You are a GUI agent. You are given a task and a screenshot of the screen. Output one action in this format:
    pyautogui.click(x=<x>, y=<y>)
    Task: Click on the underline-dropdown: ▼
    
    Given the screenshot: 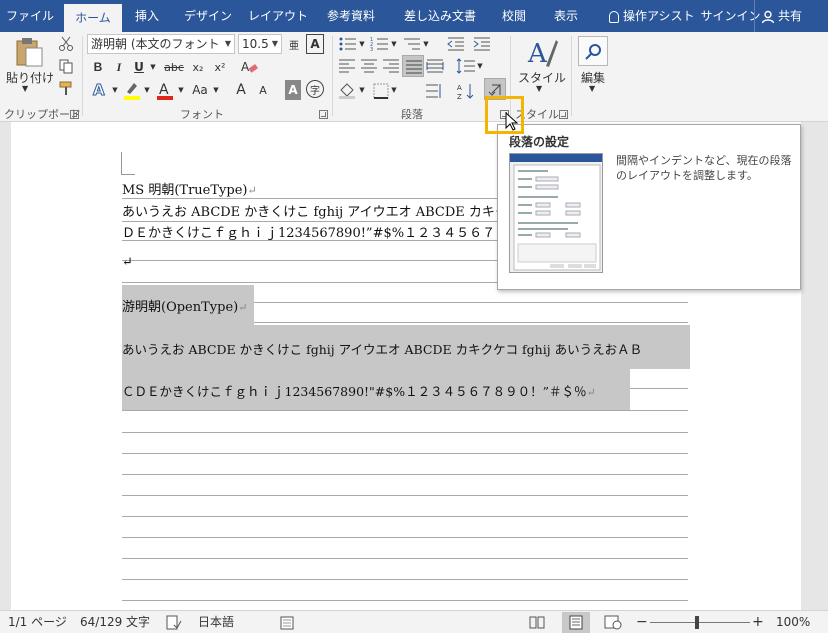 What is the action you would take?
    pyautogui.click(x=153, y=67)
    